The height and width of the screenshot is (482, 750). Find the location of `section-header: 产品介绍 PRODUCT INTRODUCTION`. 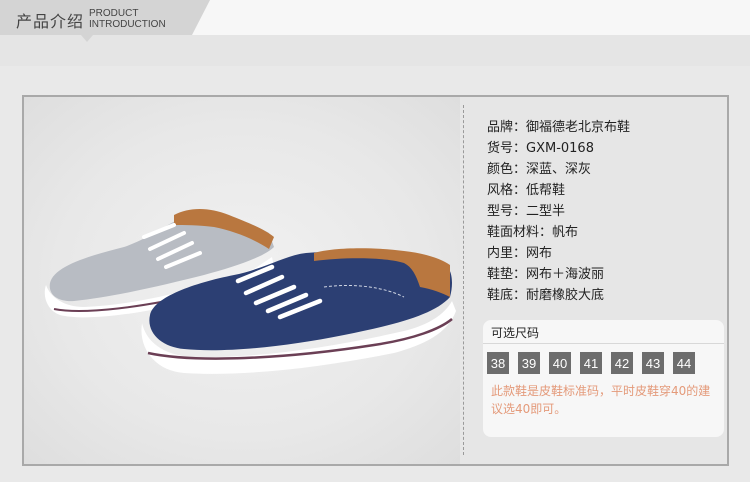

section-header: 产品介绍 PRODUCT INTRODUCTION is located at coordinates (375, 33).